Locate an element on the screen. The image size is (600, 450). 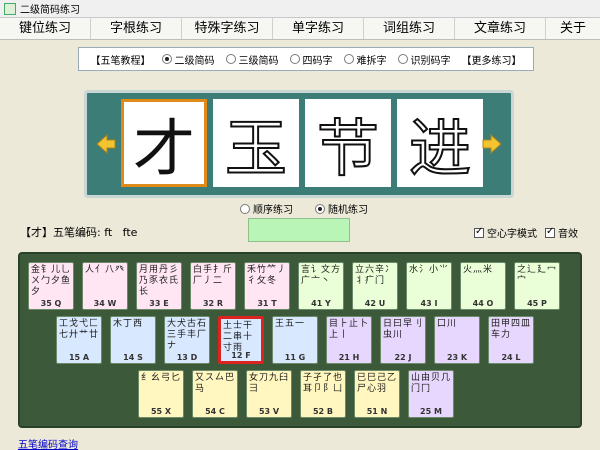
prev-arrow-icon is located at coordinates (106, 144).